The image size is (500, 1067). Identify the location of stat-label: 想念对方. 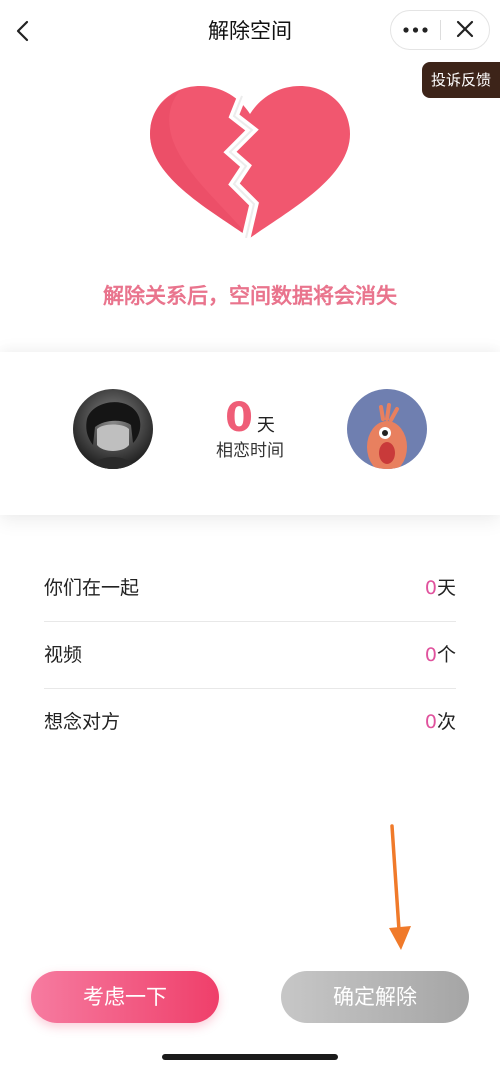
(82, 722).